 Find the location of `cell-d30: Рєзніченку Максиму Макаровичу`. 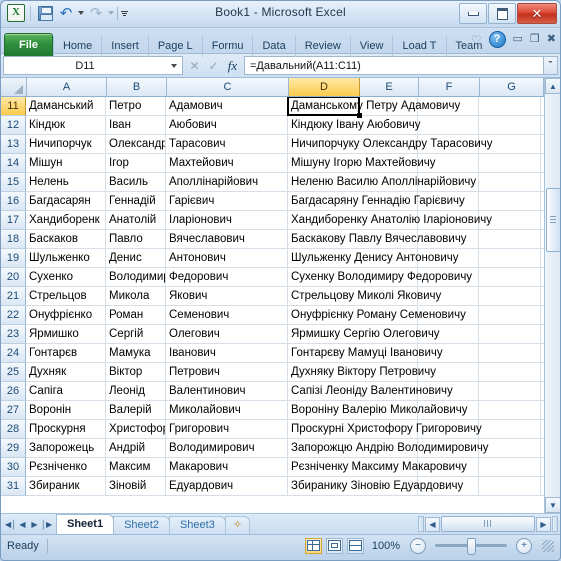

cell-d30: Рєзніченку Максиму Макаровичу is located at coordinates (377, 467).